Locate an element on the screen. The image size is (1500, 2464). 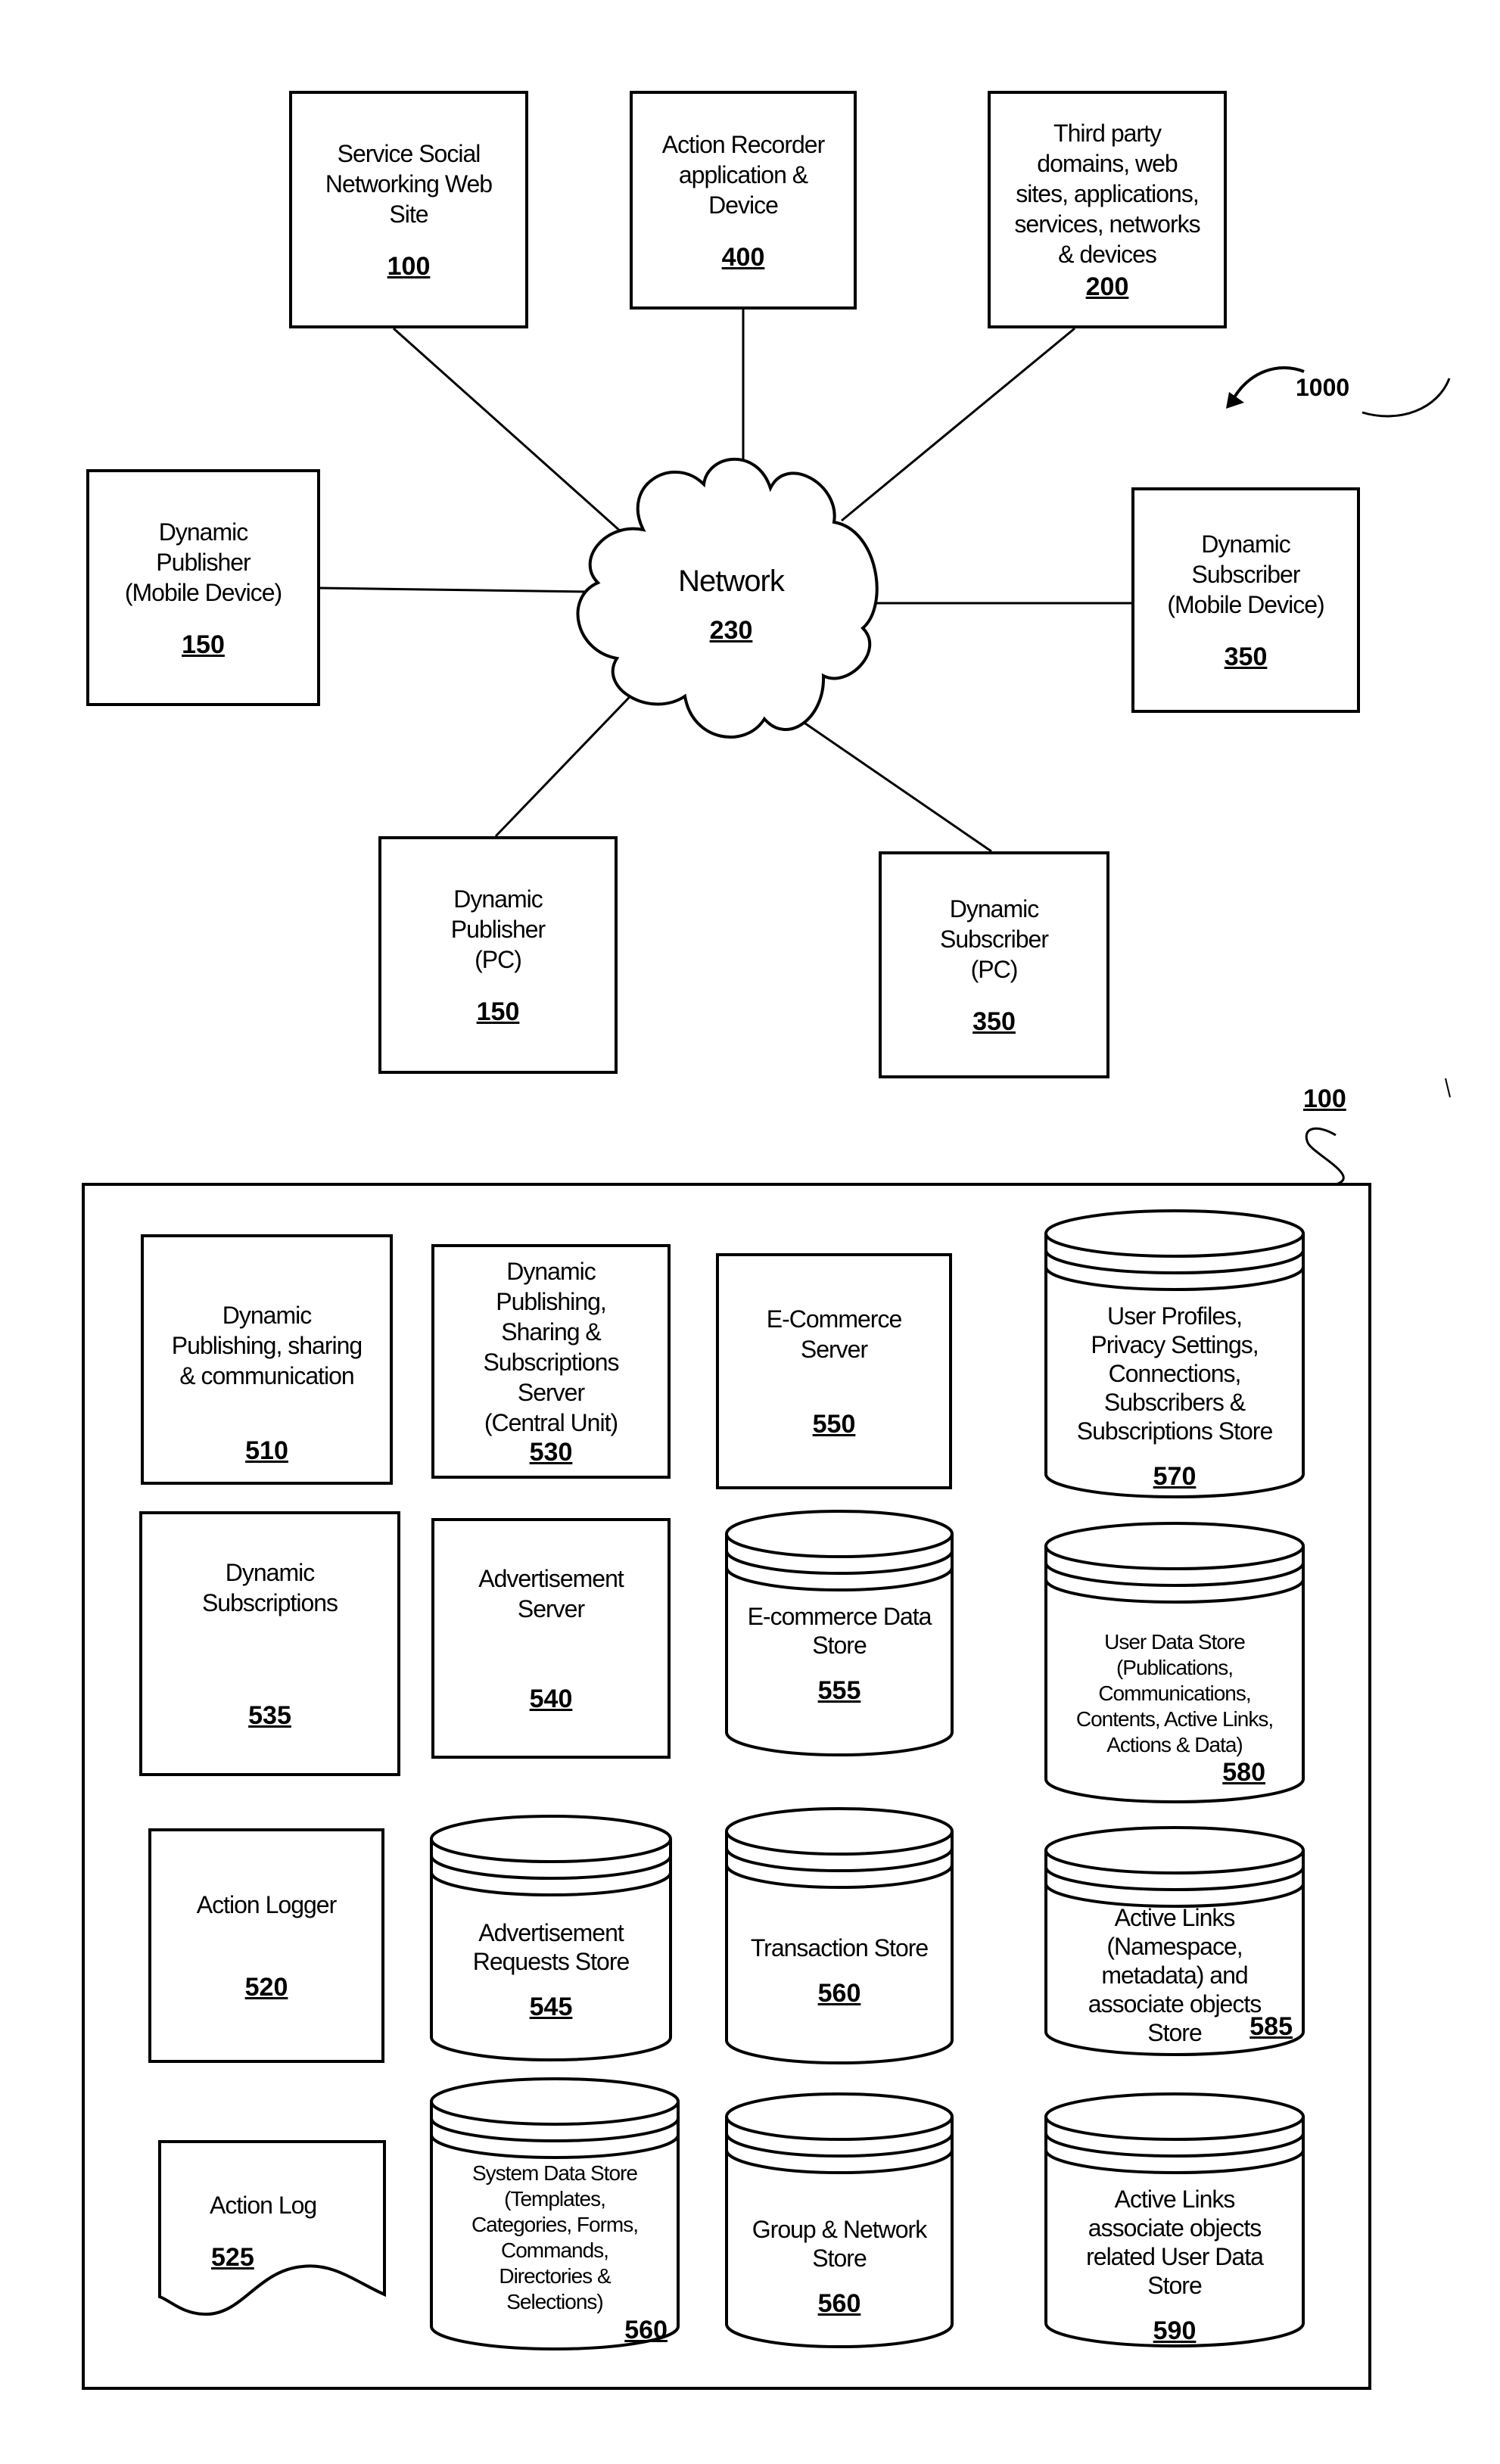
reference-number: 580 is located at coordinates (1243, 1772).